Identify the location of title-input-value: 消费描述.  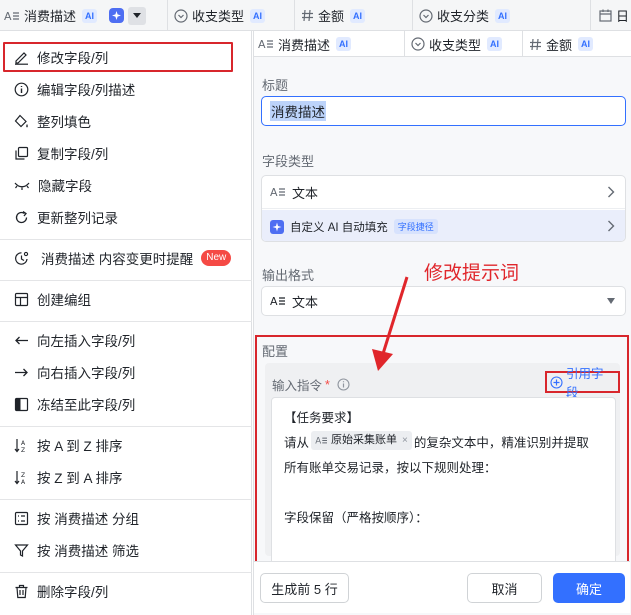
(298, 111).